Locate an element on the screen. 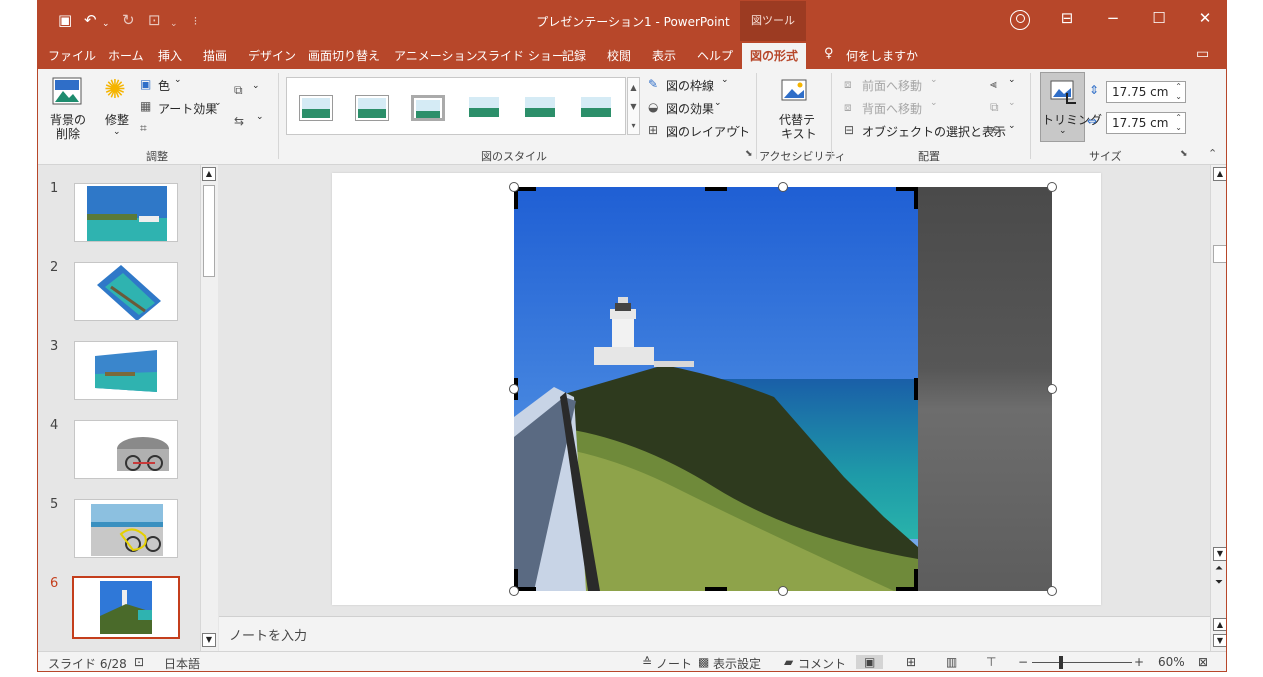  thumbnail-scrollbar: ▲ ▼ is located at coordinates (209, 408).